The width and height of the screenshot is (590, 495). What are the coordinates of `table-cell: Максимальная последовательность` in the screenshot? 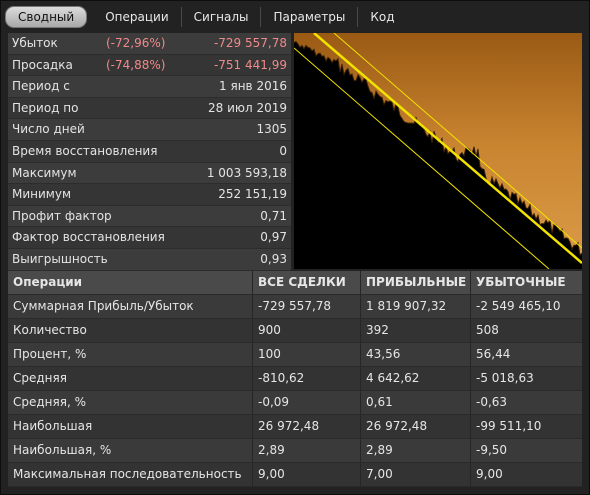 It's located at (130, 474).